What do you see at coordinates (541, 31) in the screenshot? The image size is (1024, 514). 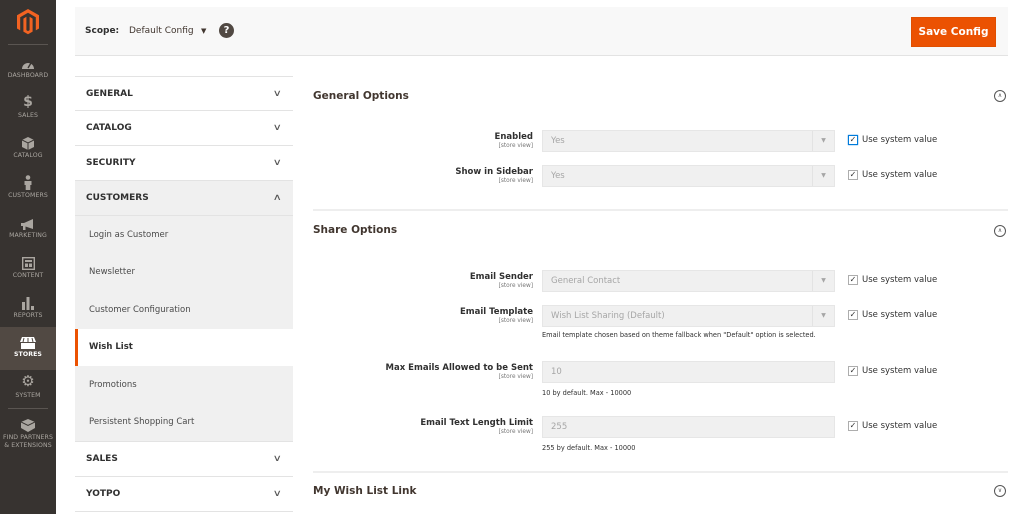 I see `scope-bar: Scope: Default Config ▼ ? Save Config` at bounding box center [541, 31].